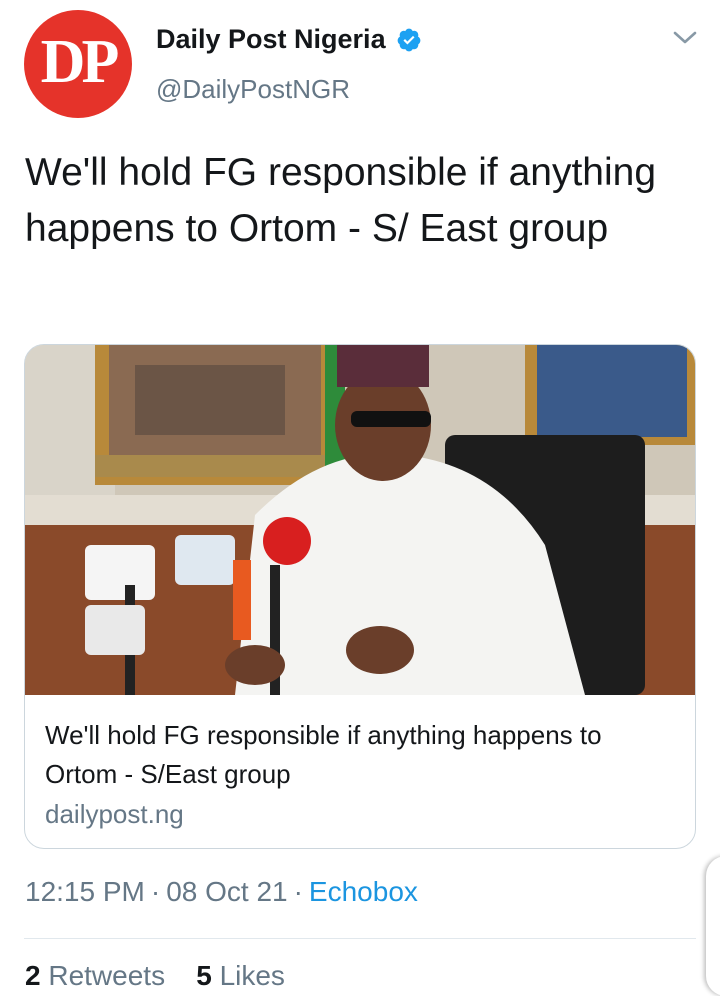 This screenshot has height=996, width=720. Describe the element at coordinates (85, 891) in the screenshot. I see `tweet-time: 12:15 PM` at that location.